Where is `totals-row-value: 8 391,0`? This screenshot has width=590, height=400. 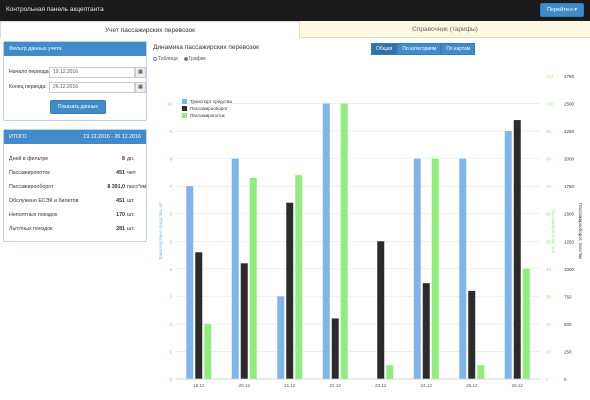
totals-row-value: 8 391,0 is located at coordinates (116, 187).